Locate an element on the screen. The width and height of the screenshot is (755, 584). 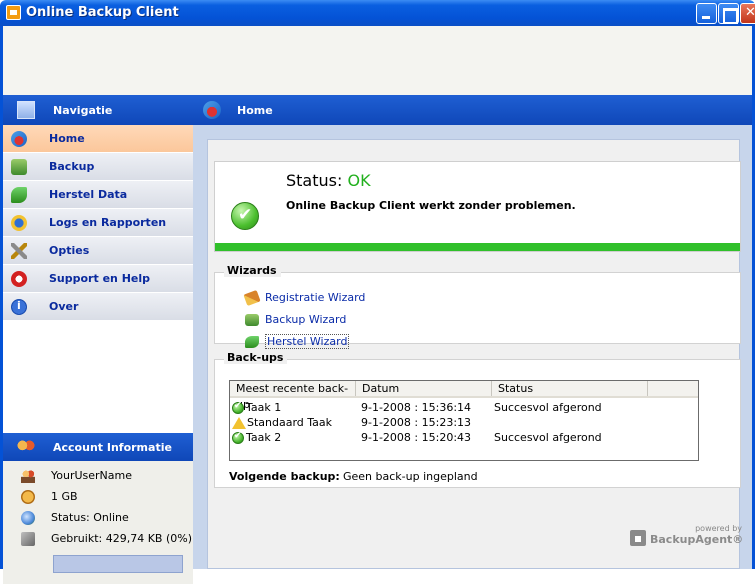
backup-wizard-link: Backup Wizard is located at coordinates (295, 319).